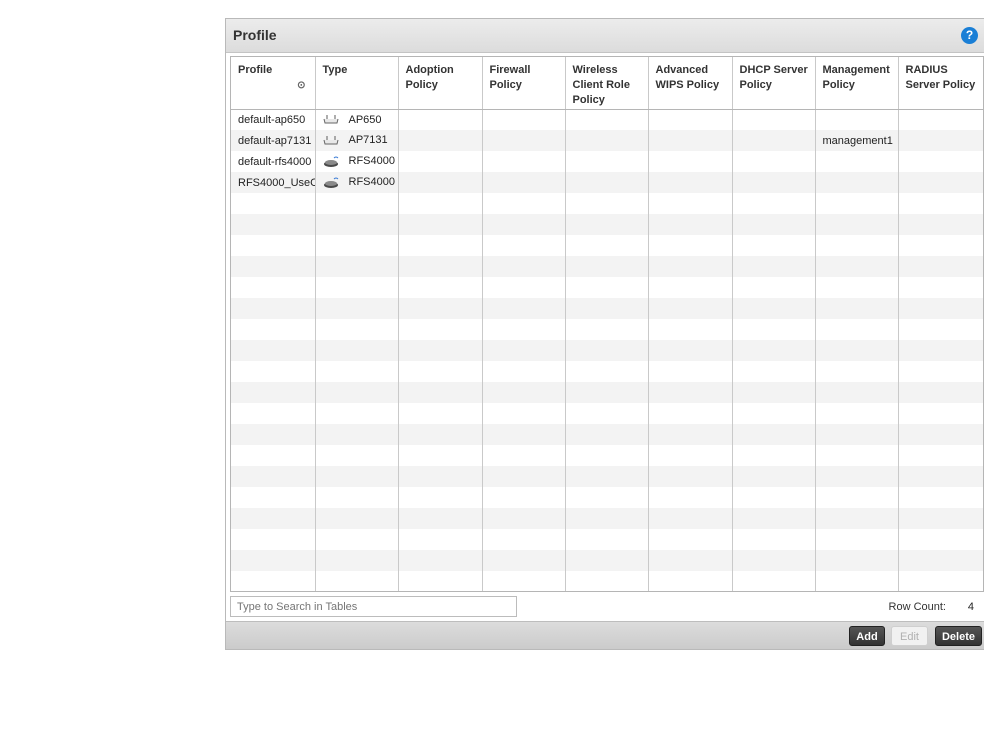  I want to click on column-header-dhcp-server-policy: DHCP Server Policy, so click(774, 83).